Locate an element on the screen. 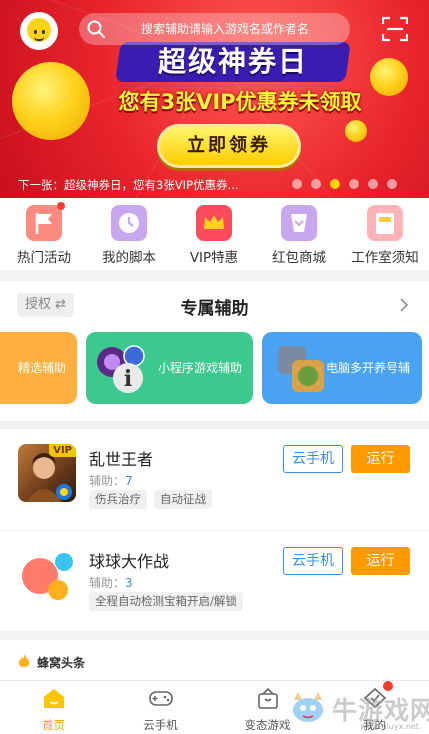 This screenshot has height=734, width=429. game-icon: VIP is located at coordinates (47, 473).